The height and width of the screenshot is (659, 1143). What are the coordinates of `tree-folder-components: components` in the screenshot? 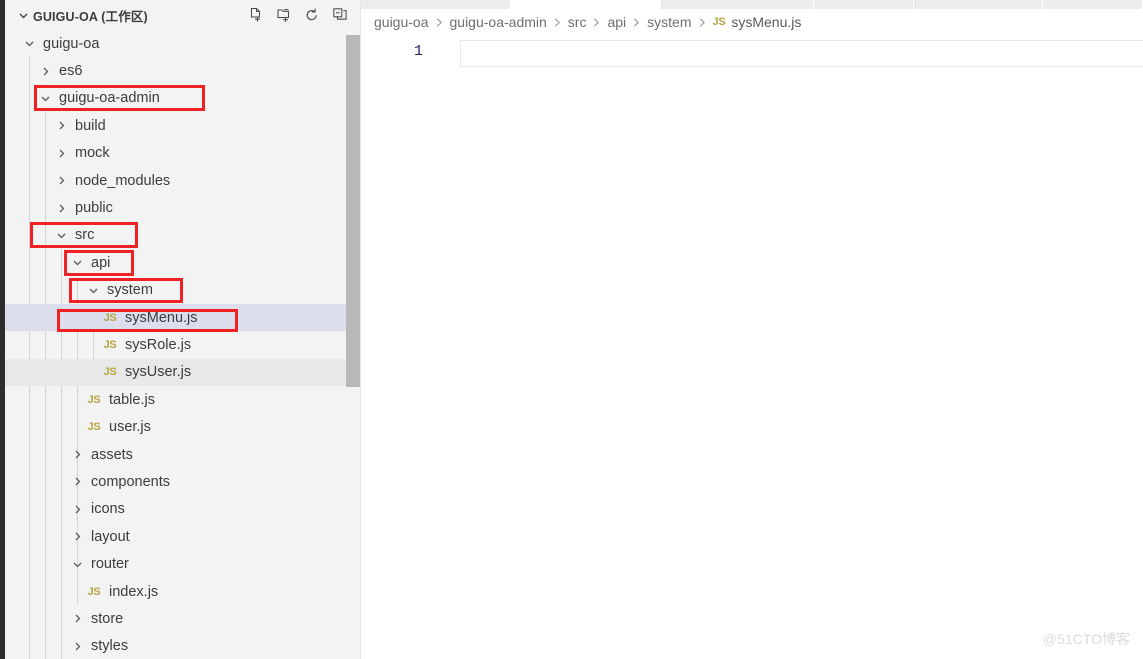 It's located at (182, 481).